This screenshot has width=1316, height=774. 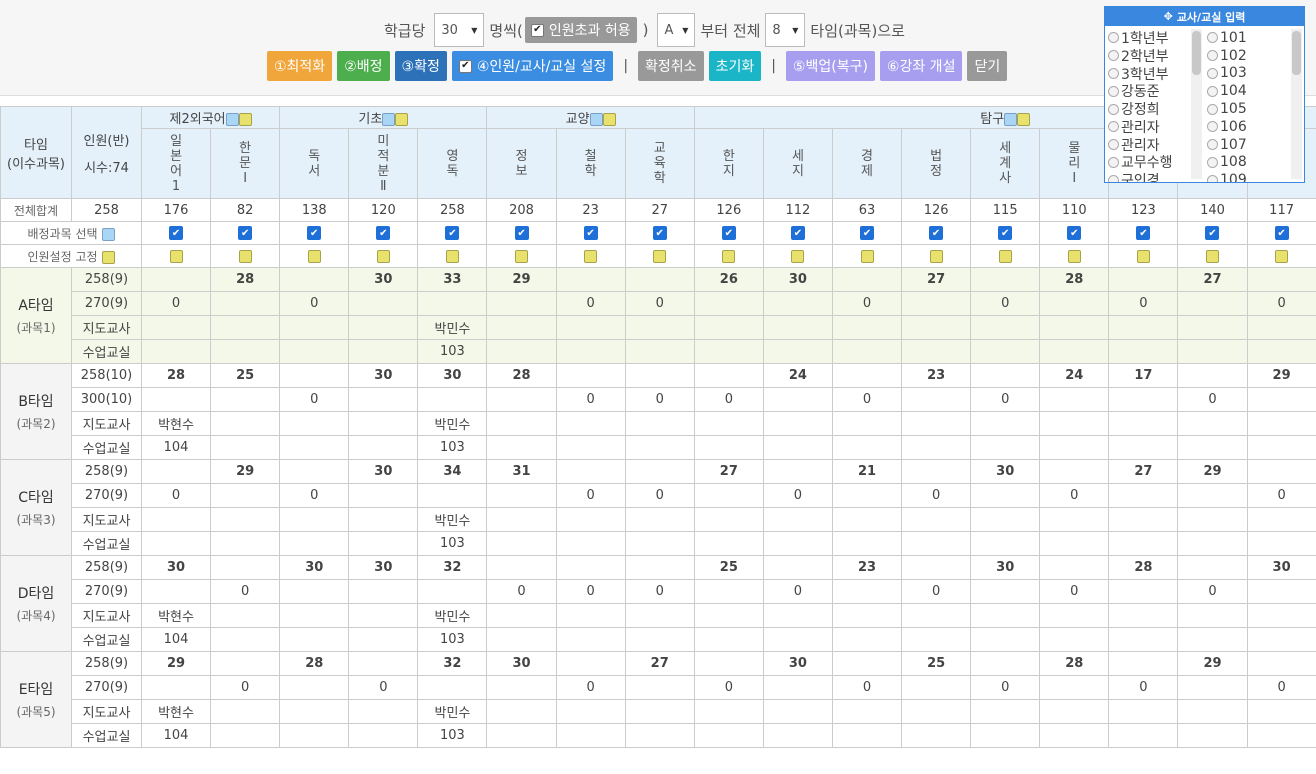 I want to click on teacher-option: 강정희, so click(x=1140, y=109).